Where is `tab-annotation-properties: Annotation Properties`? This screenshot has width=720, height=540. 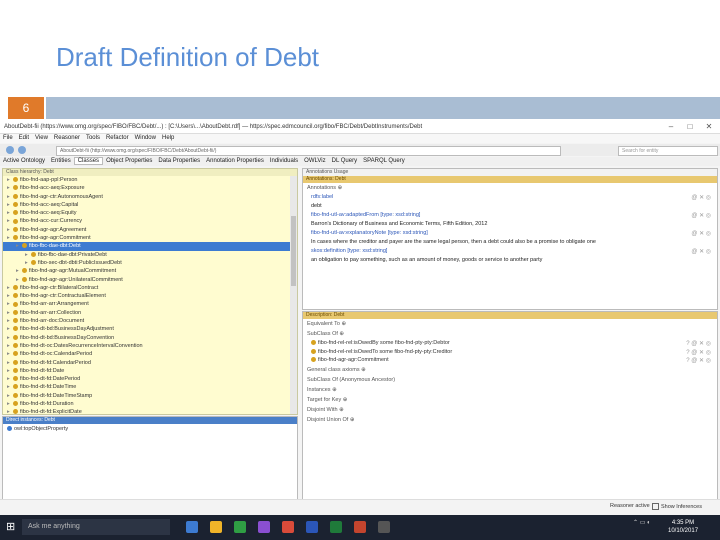 tab-annotation-properties: Annotation Properties is located at coordinates (235, 161).